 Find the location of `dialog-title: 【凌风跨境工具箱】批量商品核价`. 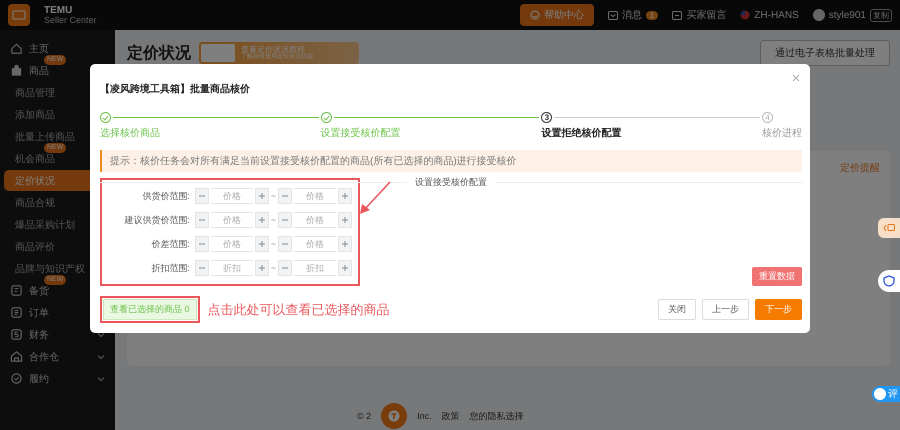

dialog-title: 【凌风跨境工具箱】批量商品核价 is located at coordinates (175, 89).